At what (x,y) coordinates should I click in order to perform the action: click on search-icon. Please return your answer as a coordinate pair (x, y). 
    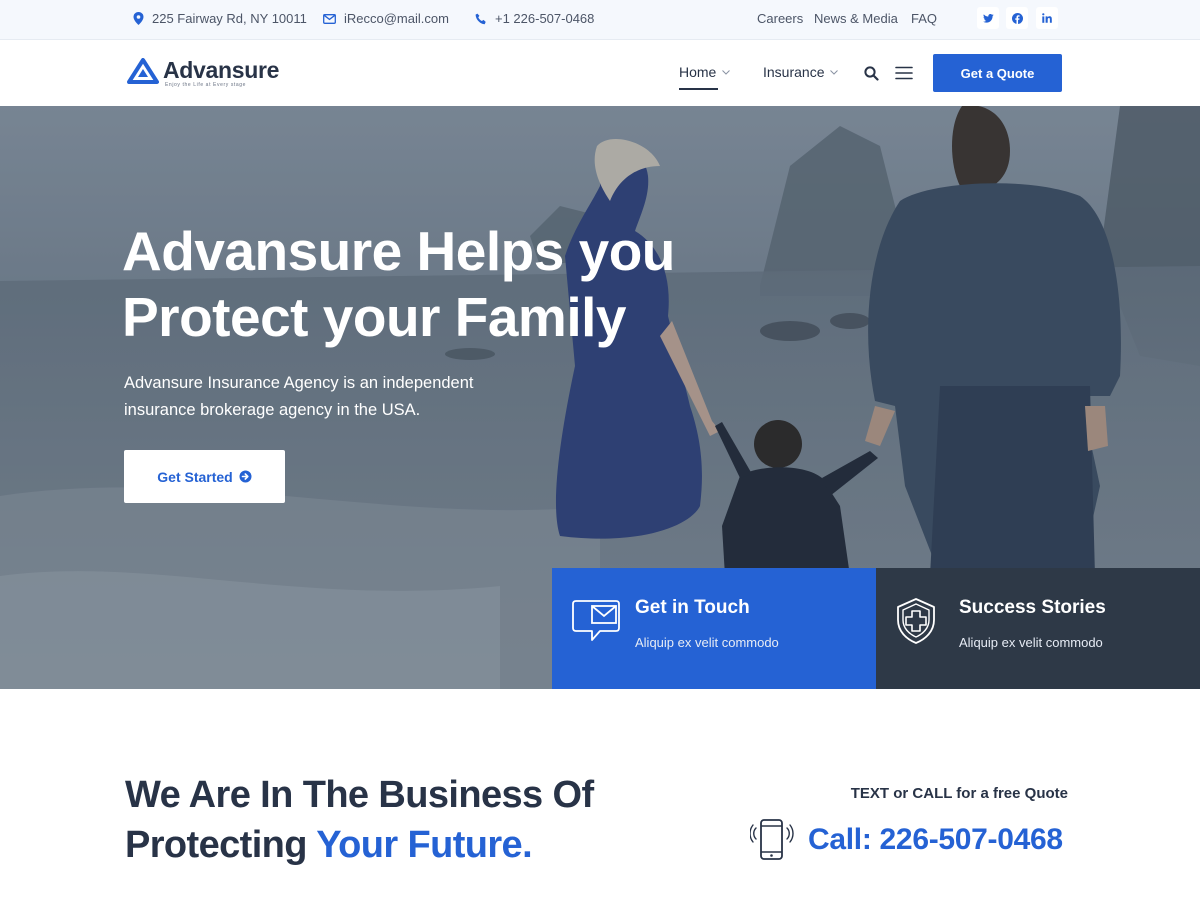
    Looking at the image, I should click on (871, 73).